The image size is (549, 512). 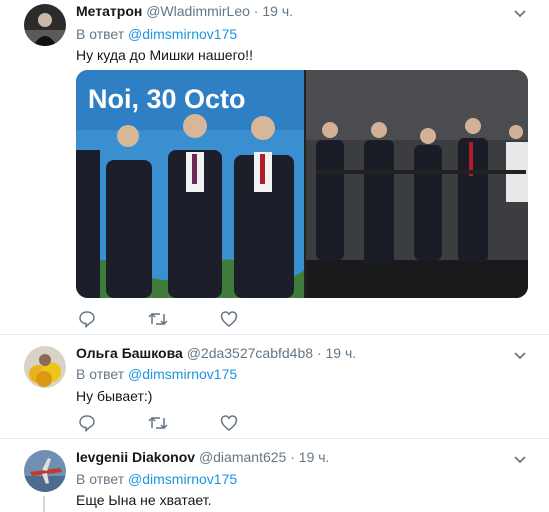 What do you see at coordinates (109, 11) in the screenshot?
I see `author-name: Метатрон` at bounding box center [109, 11].